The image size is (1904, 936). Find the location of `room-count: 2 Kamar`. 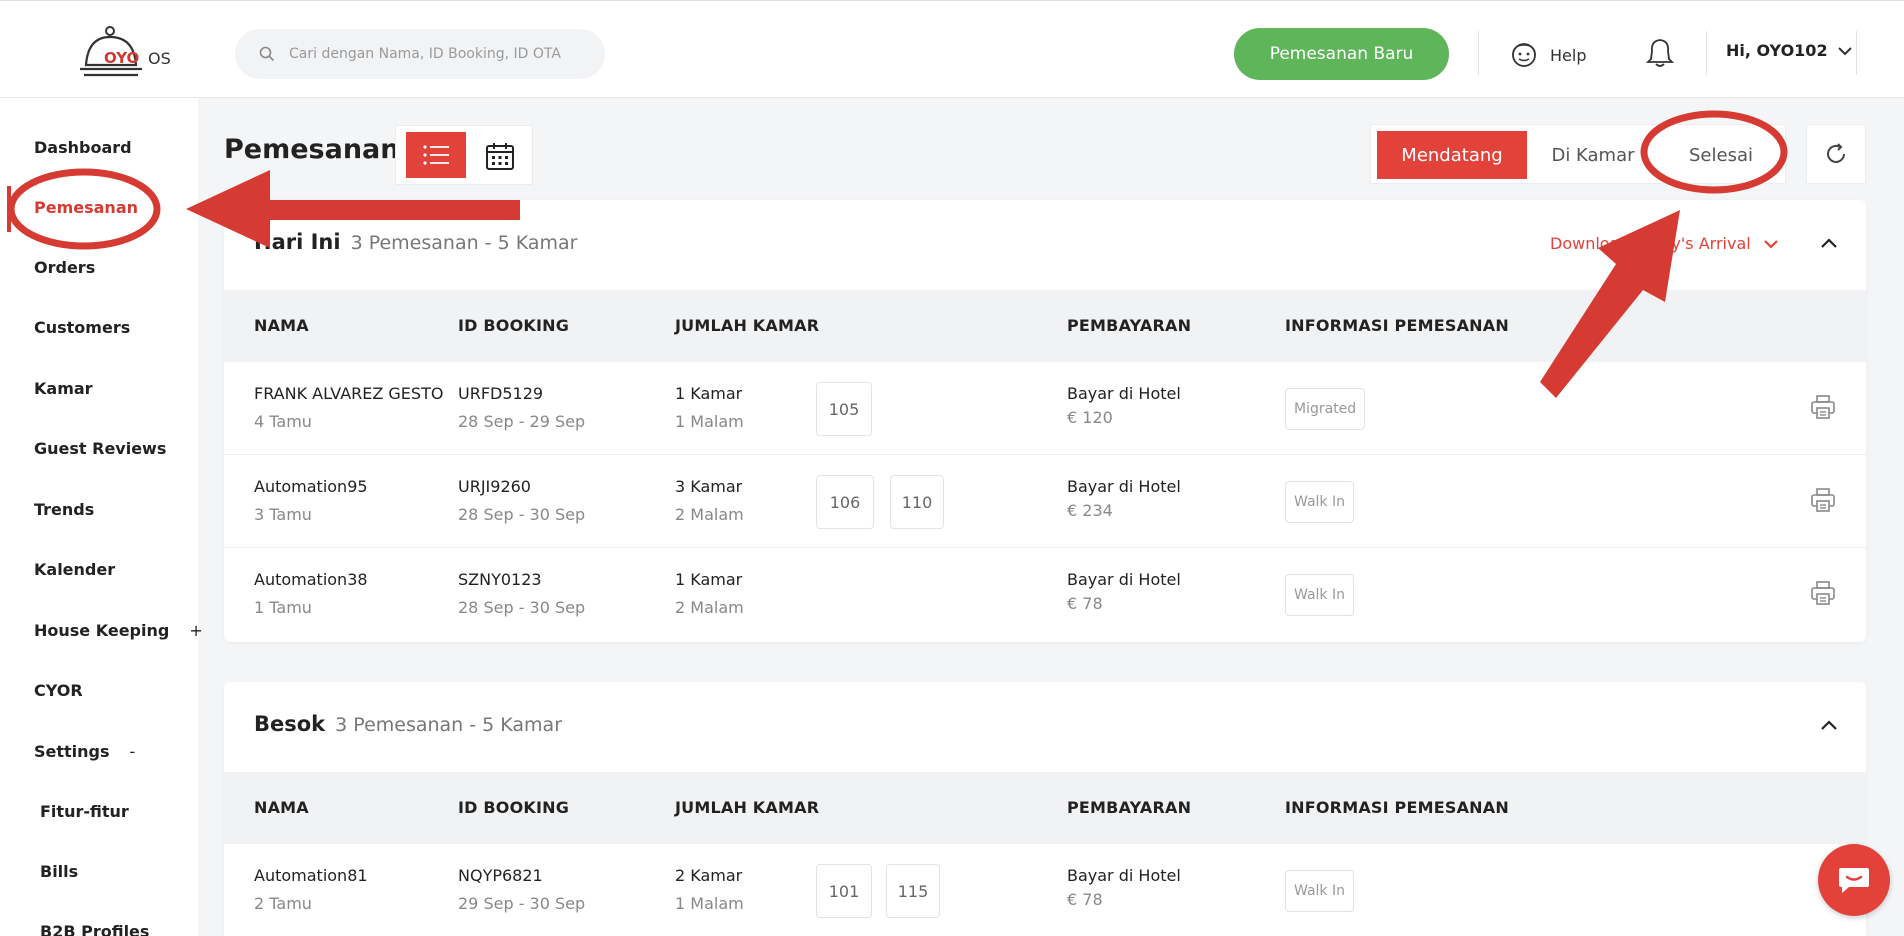

room-count: 2 Kamar is located at coordinates (709, 875).